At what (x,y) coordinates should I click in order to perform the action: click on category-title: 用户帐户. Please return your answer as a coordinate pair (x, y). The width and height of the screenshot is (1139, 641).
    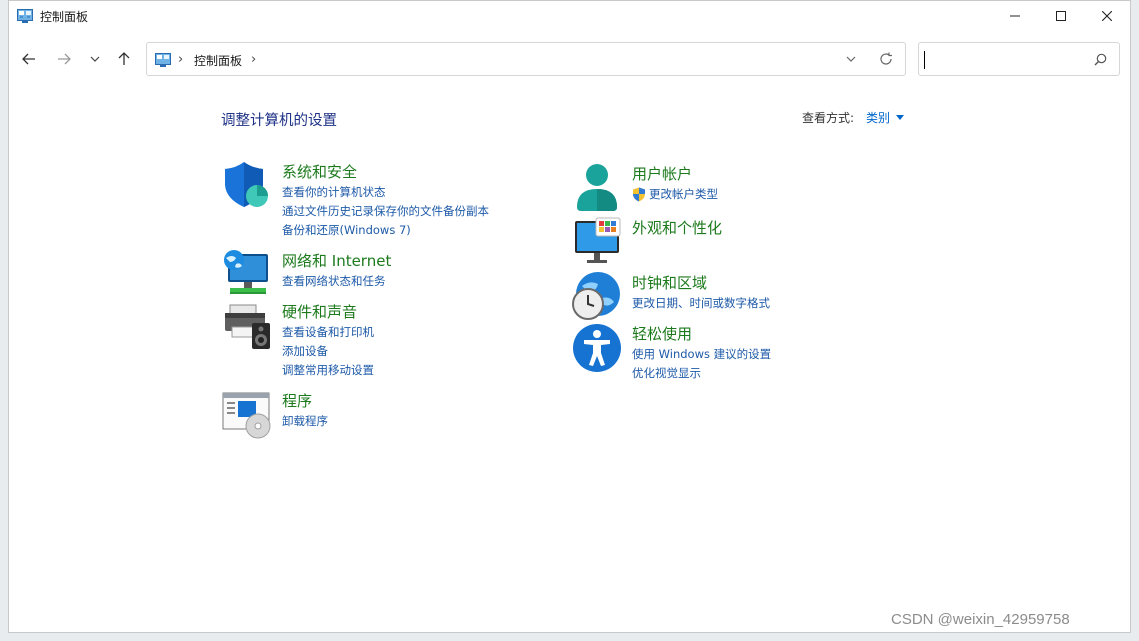
    Looking at the image, I should click on (662, 173).